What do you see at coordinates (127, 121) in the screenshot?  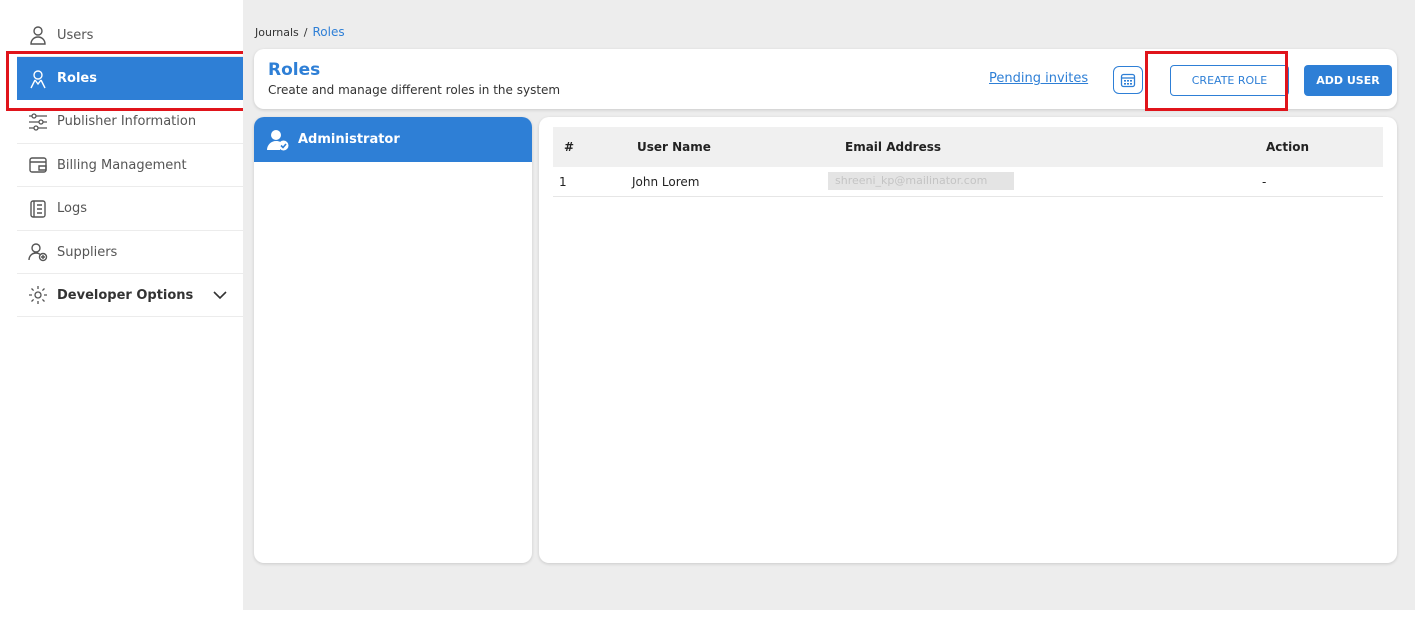 I see `sidebar-item-label: Publisher Information` at bounding box center [127, 121].